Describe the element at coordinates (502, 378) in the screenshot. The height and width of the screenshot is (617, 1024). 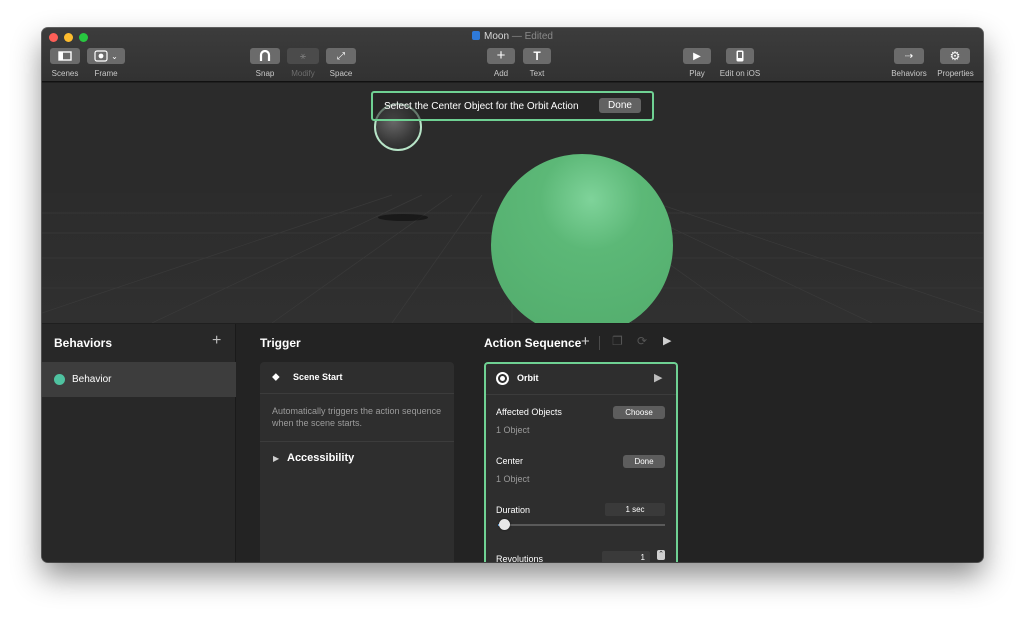
I see `orbit-icon` at that location.